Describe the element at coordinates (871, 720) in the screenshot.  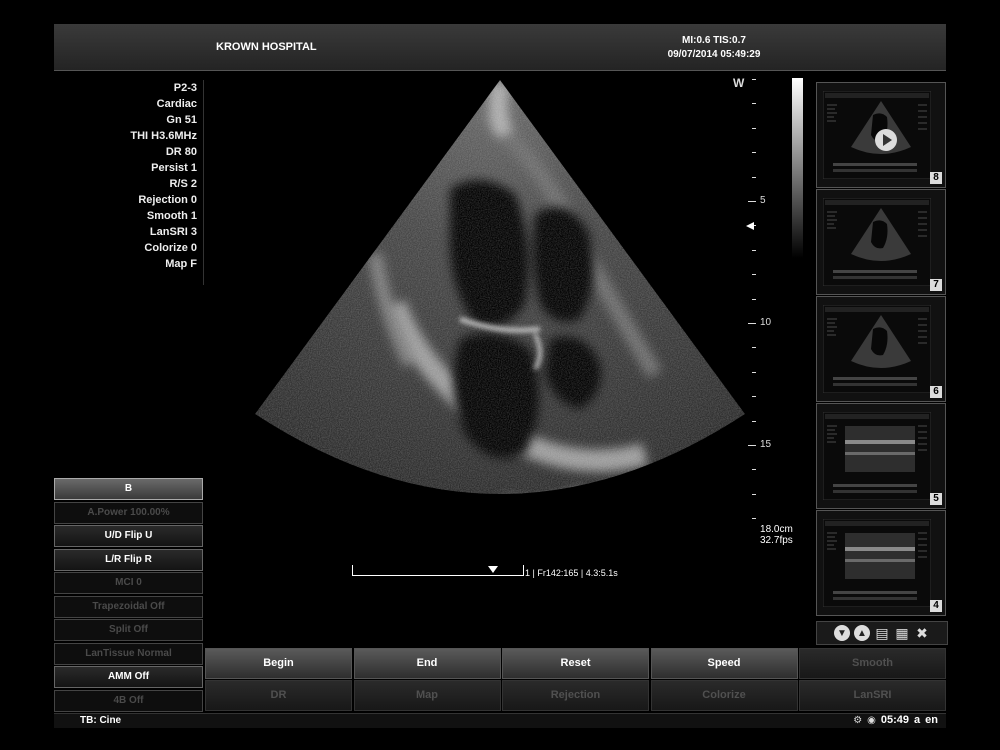
I see `clock-icon: ◉` at that location.